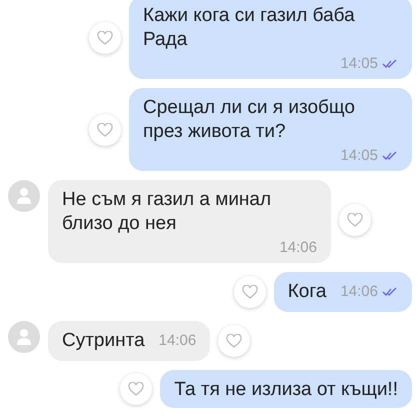 This screenshot has height=420, width=420. Describe the element at coordinates (249, 120) in the screenshot. I see `message-text: Срещал ли си я изобщо през живота ти?` at that location.